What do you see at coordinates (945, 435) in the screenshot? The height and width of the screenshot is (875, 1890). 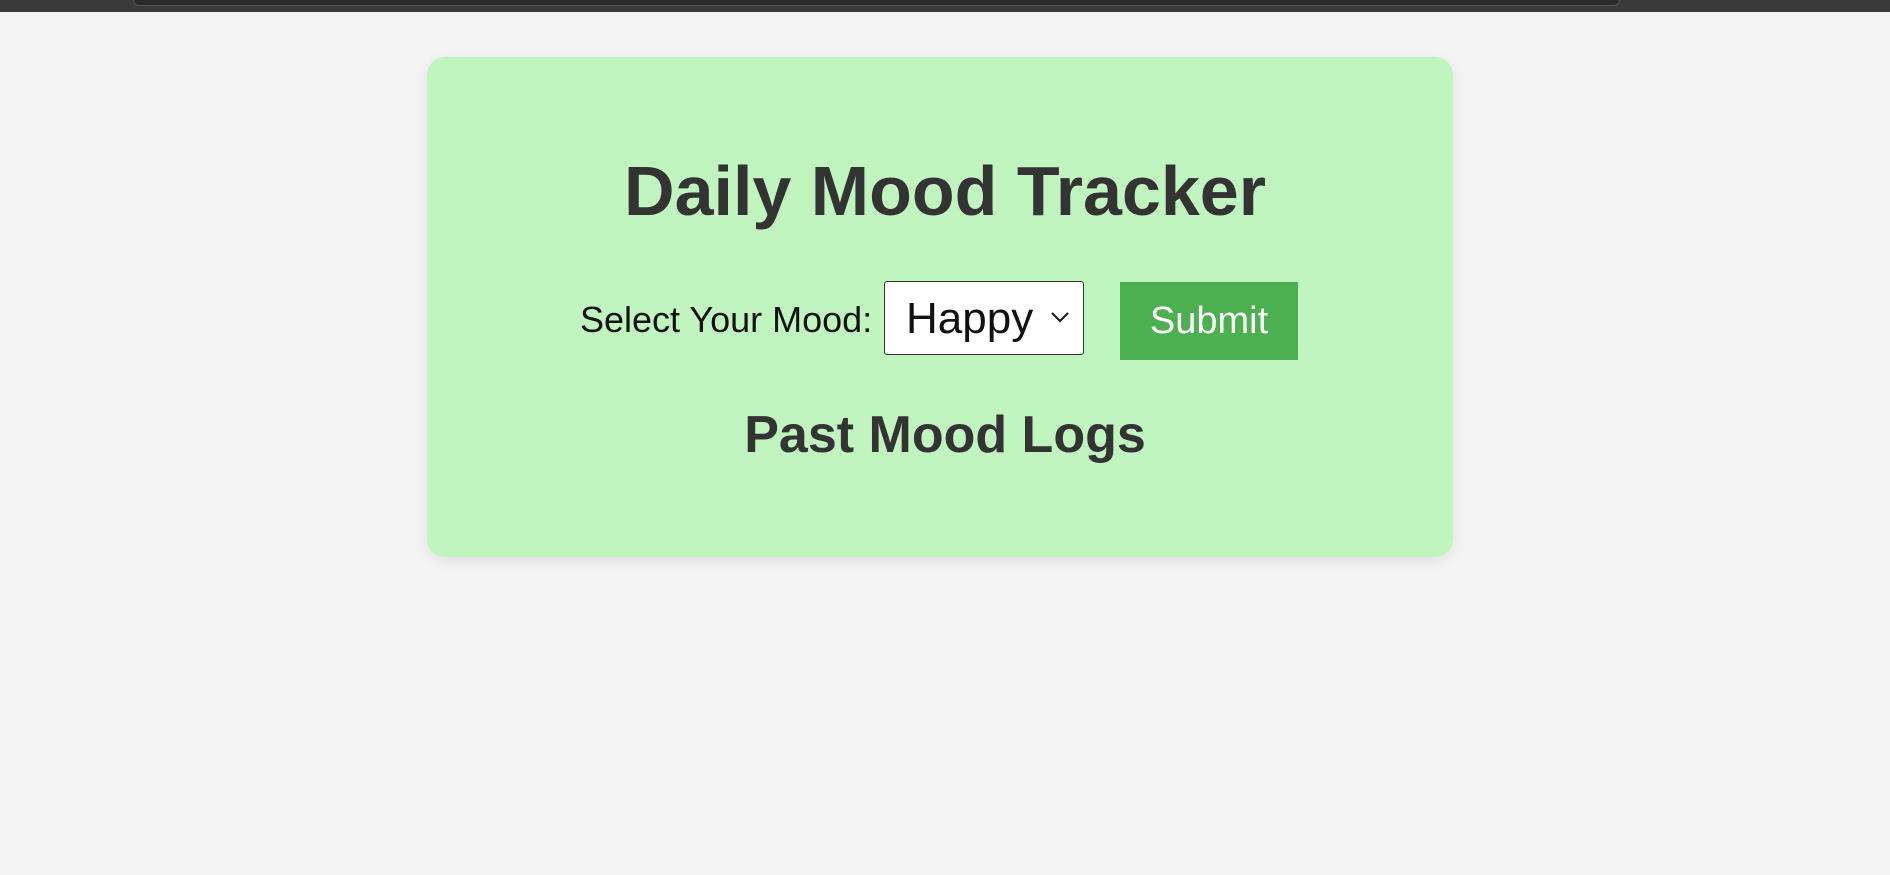 I see `past-mood-logs-heading: Past Mood Logs` at bounding box center [945, 435].